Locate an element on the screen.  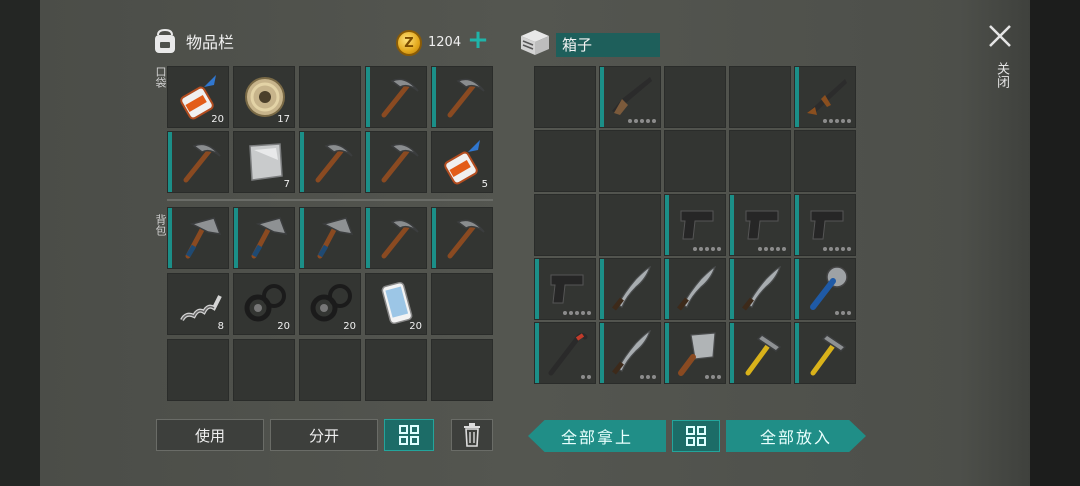
trash-icon is located at coordinates (472, 435).